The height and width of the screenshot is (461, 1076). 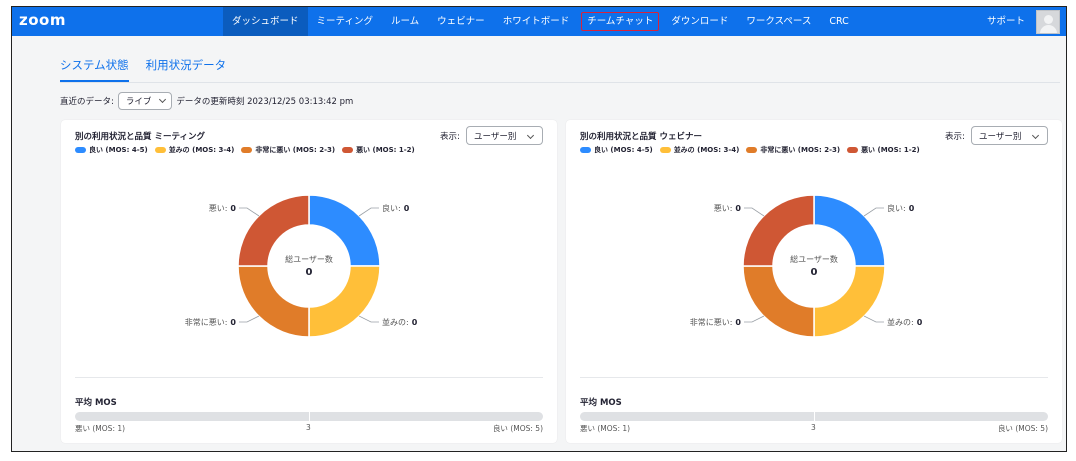 What do you see at coordinates (42, 20) in the screenshot?
I see `zoom-logo: zoom` at bounding box center [42, 20].